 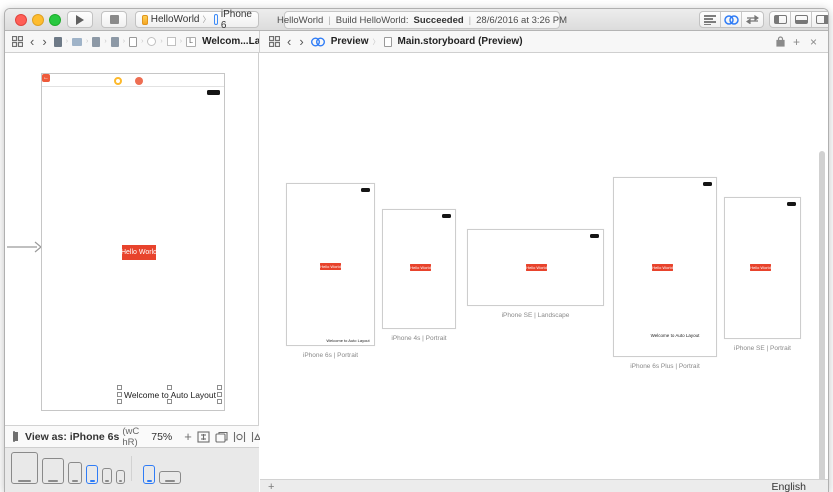 What do you see at coordinates (460, 41) in the screenshot?
I see `preview-file-label: Main.storyboard (Preview)` at bounding box center [460, 41].